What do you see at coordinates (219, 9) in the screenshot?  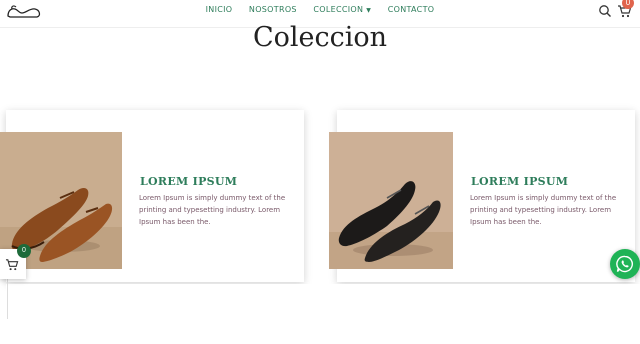 I see `nav-inicio: INICIO` at bounding box center [219, 9].